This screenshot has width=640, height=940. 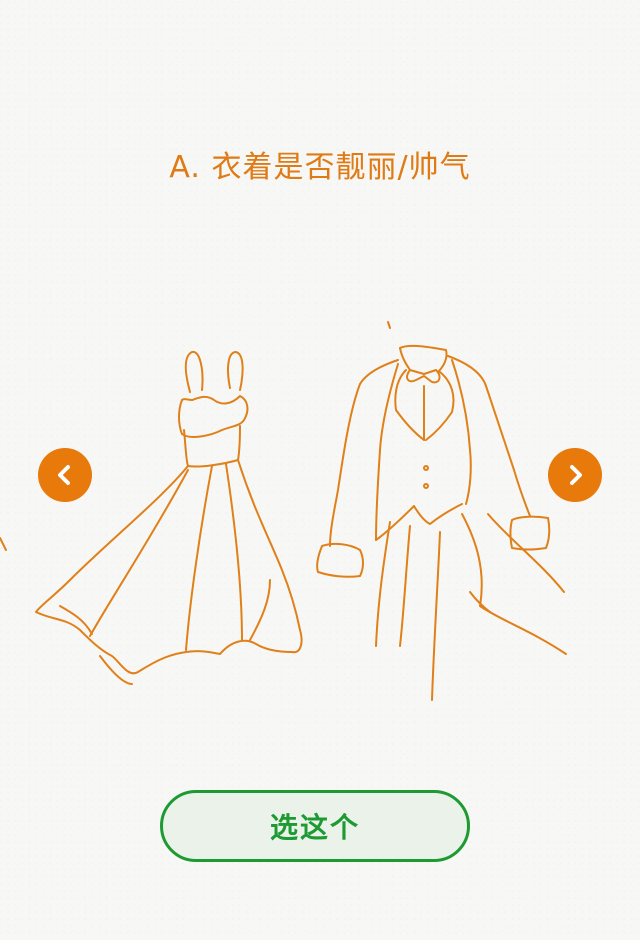 I want to click on choose-this-button: 选这个, so click(x=315, y=826).